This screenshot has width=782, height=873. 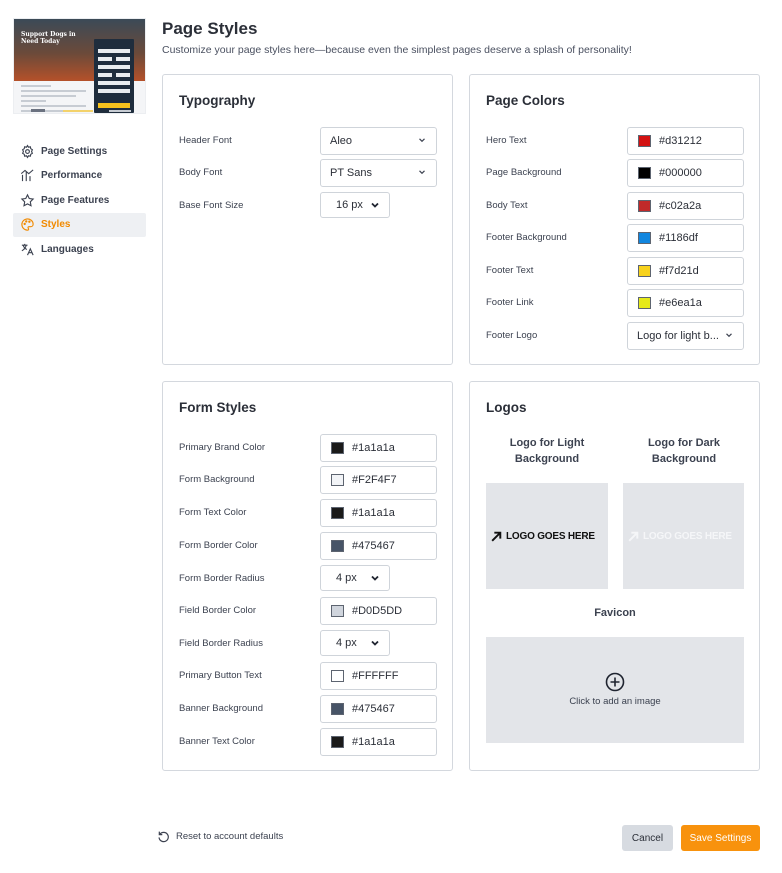 I want to click on sidebar-item-label: Page Features, so click(x=75, y=200).